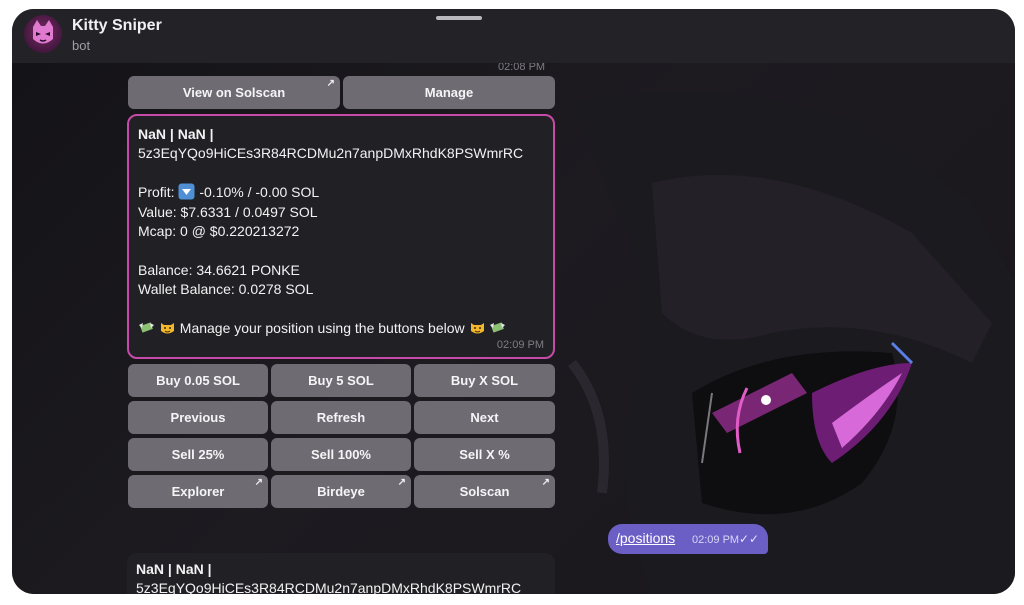 Image resolution: width=1024 pixels, height=605 pixels. Describe the element at coordinates (341, 192) in the screenshot. I see `profit-line: Profit: -0.10% / -0.00 SOL` at that location.